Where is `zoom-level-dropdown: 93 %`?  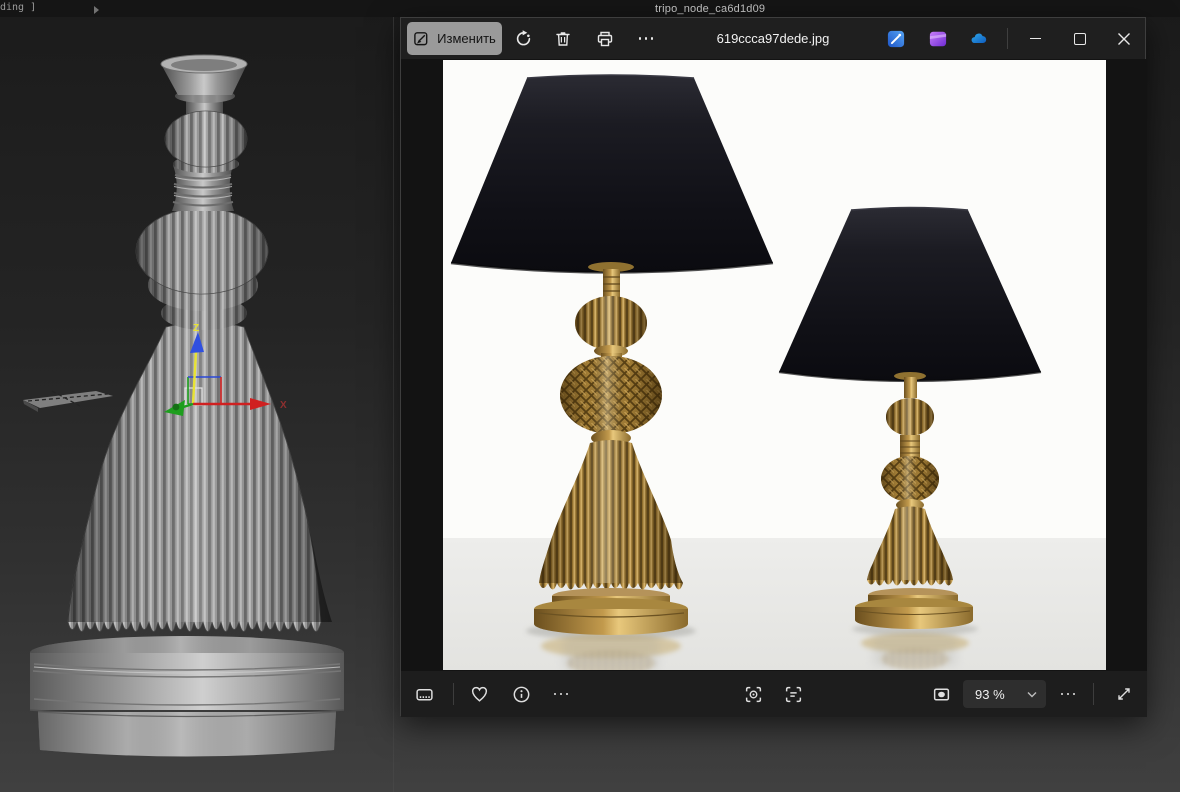 zoom-level-dropdown: 93 % is located at coordinates (1004, 694).